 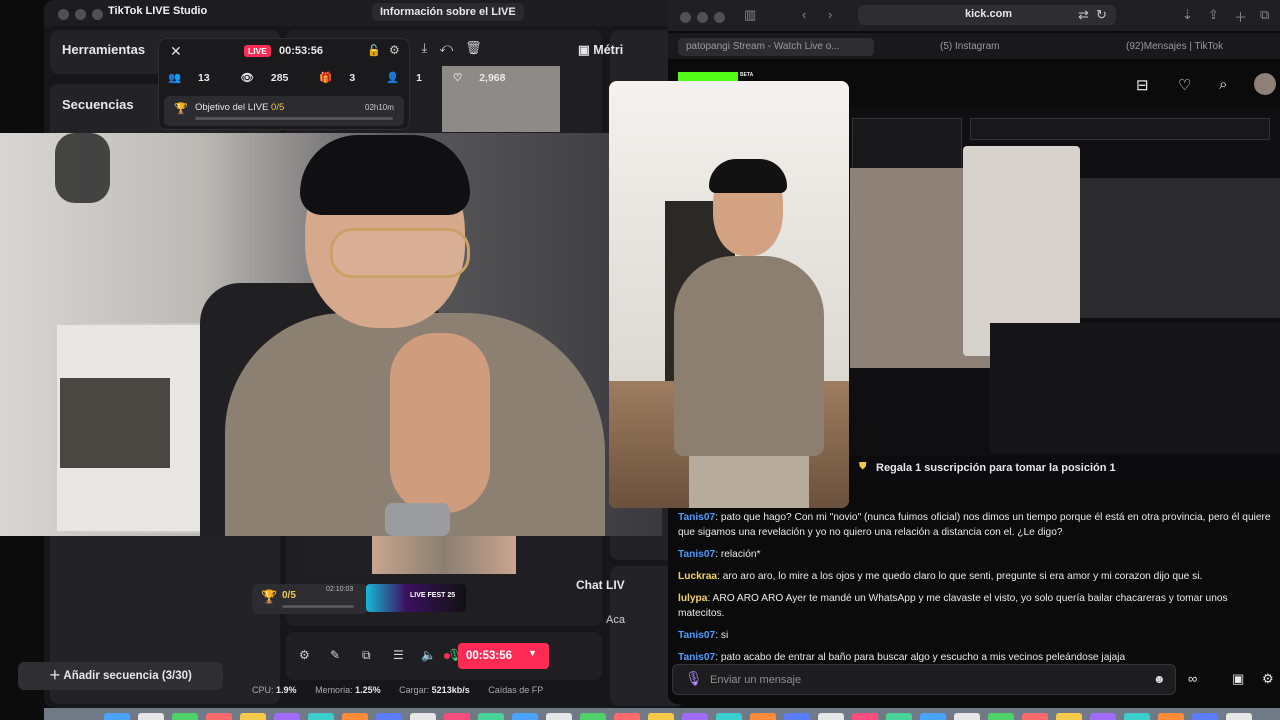 I want to click on inbox-icon: ⊟, so click(x=1142, y=85).